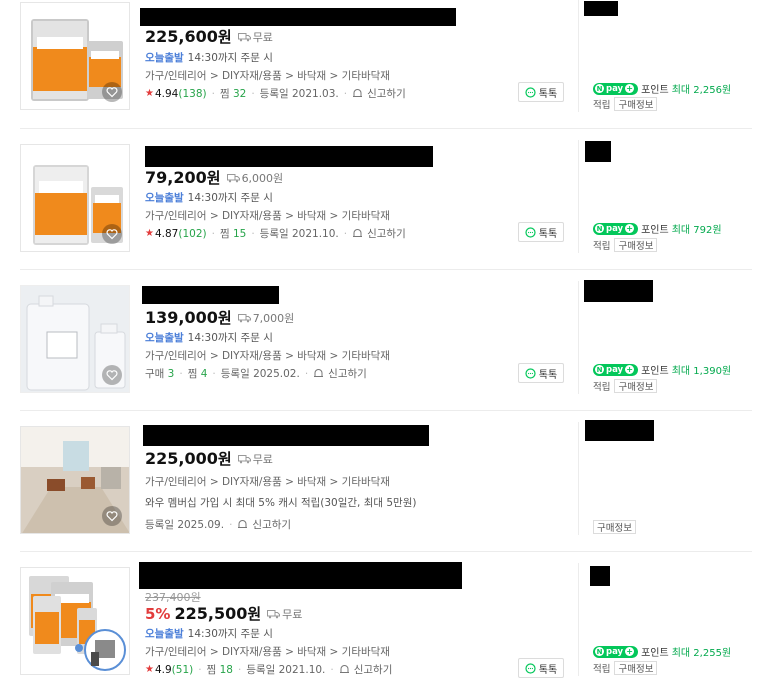 Image resolution: width=768 pixels, height=679 pixels. What do you see at coordinates (183, 670) in the screenshot?
I see `review-count: (51)` at bounding box center [183, 670].